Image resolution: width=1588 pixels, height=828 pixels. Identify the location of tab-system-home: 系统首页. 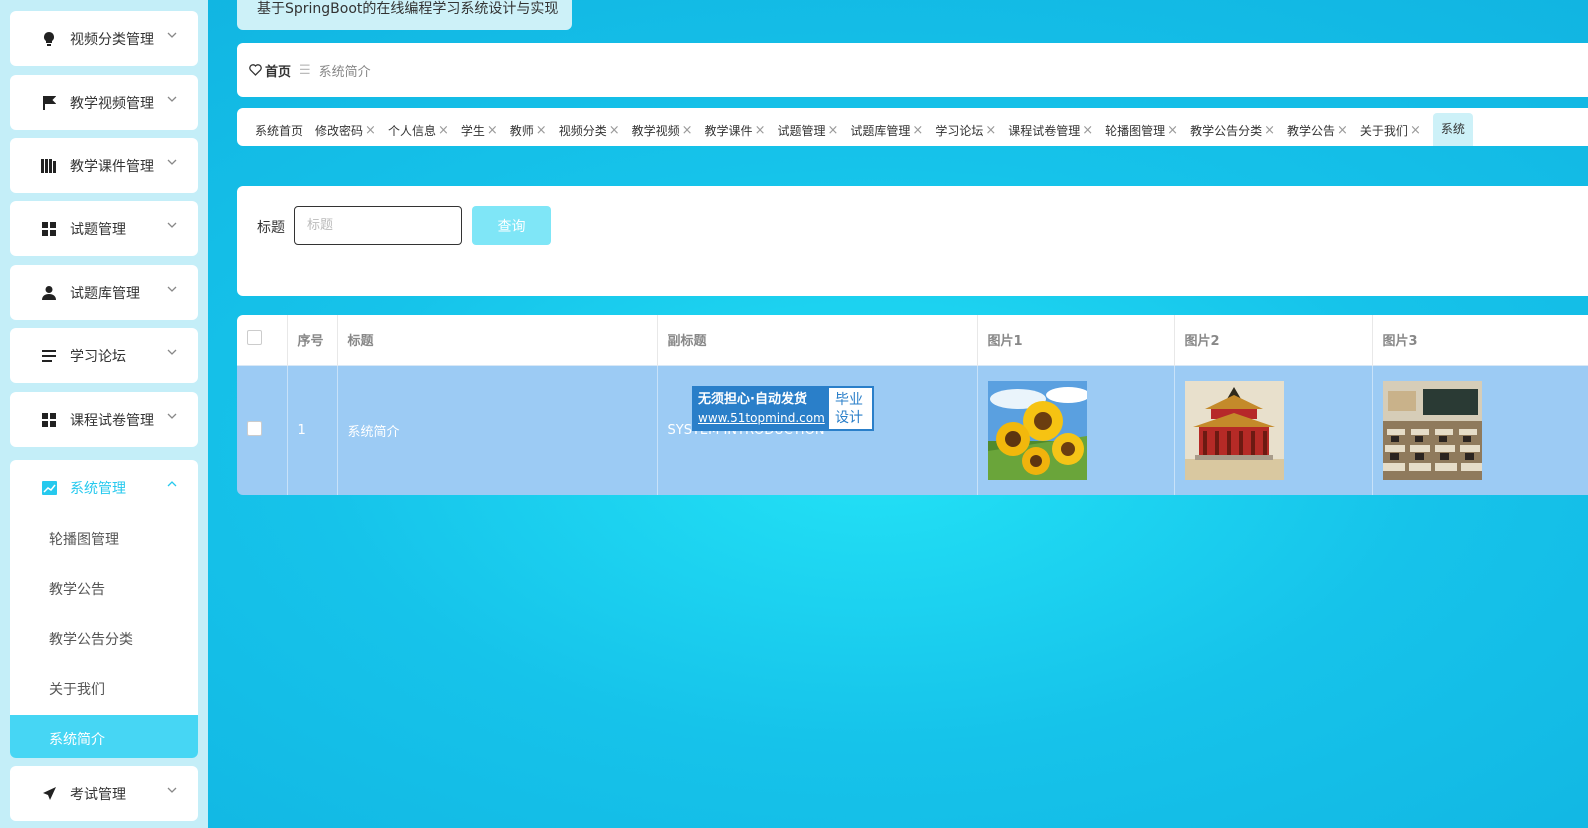
(279, 131).